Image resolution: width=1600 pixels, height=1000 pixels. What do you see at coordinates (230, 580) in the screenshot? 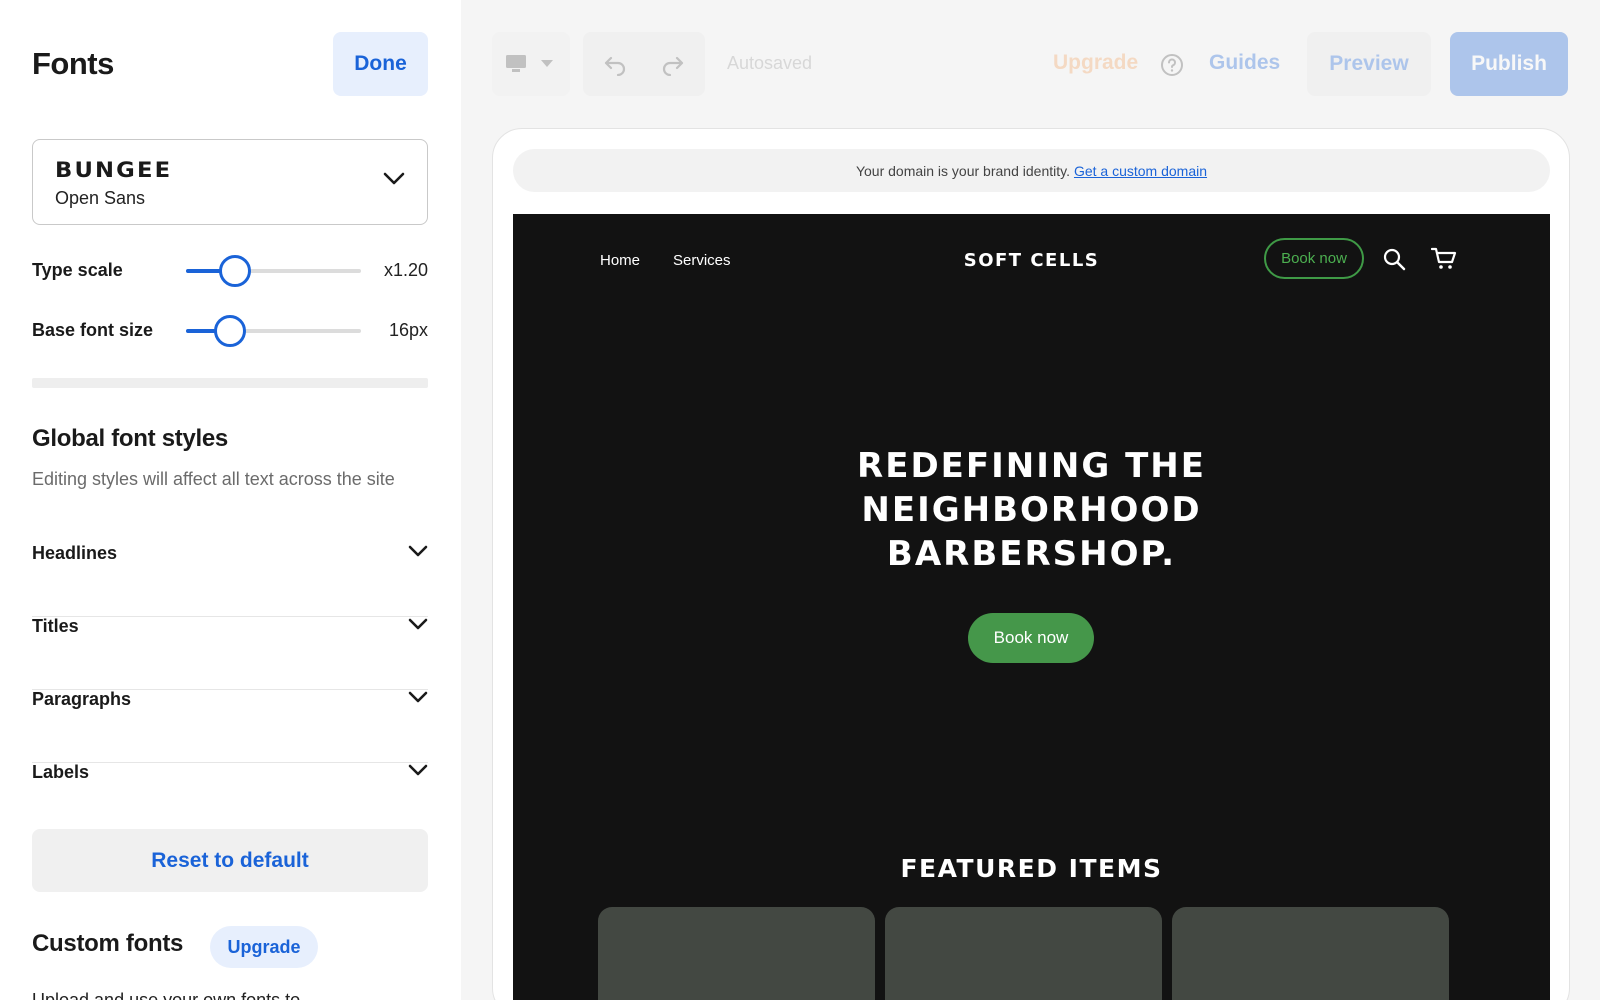
I see `accordion-headlines: Headlines` at bounding box center [230, 580].